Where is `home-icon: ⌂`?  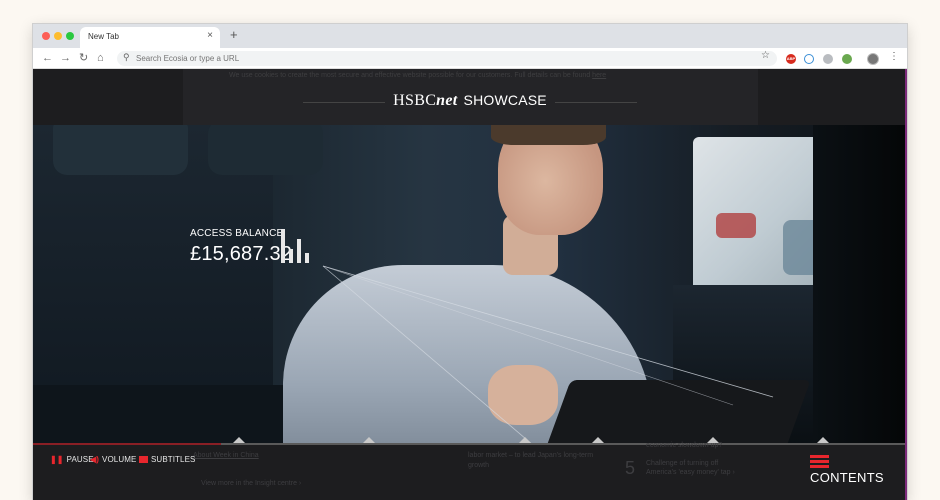 home-icon: ⌂ is located at coordinates (100, 58).